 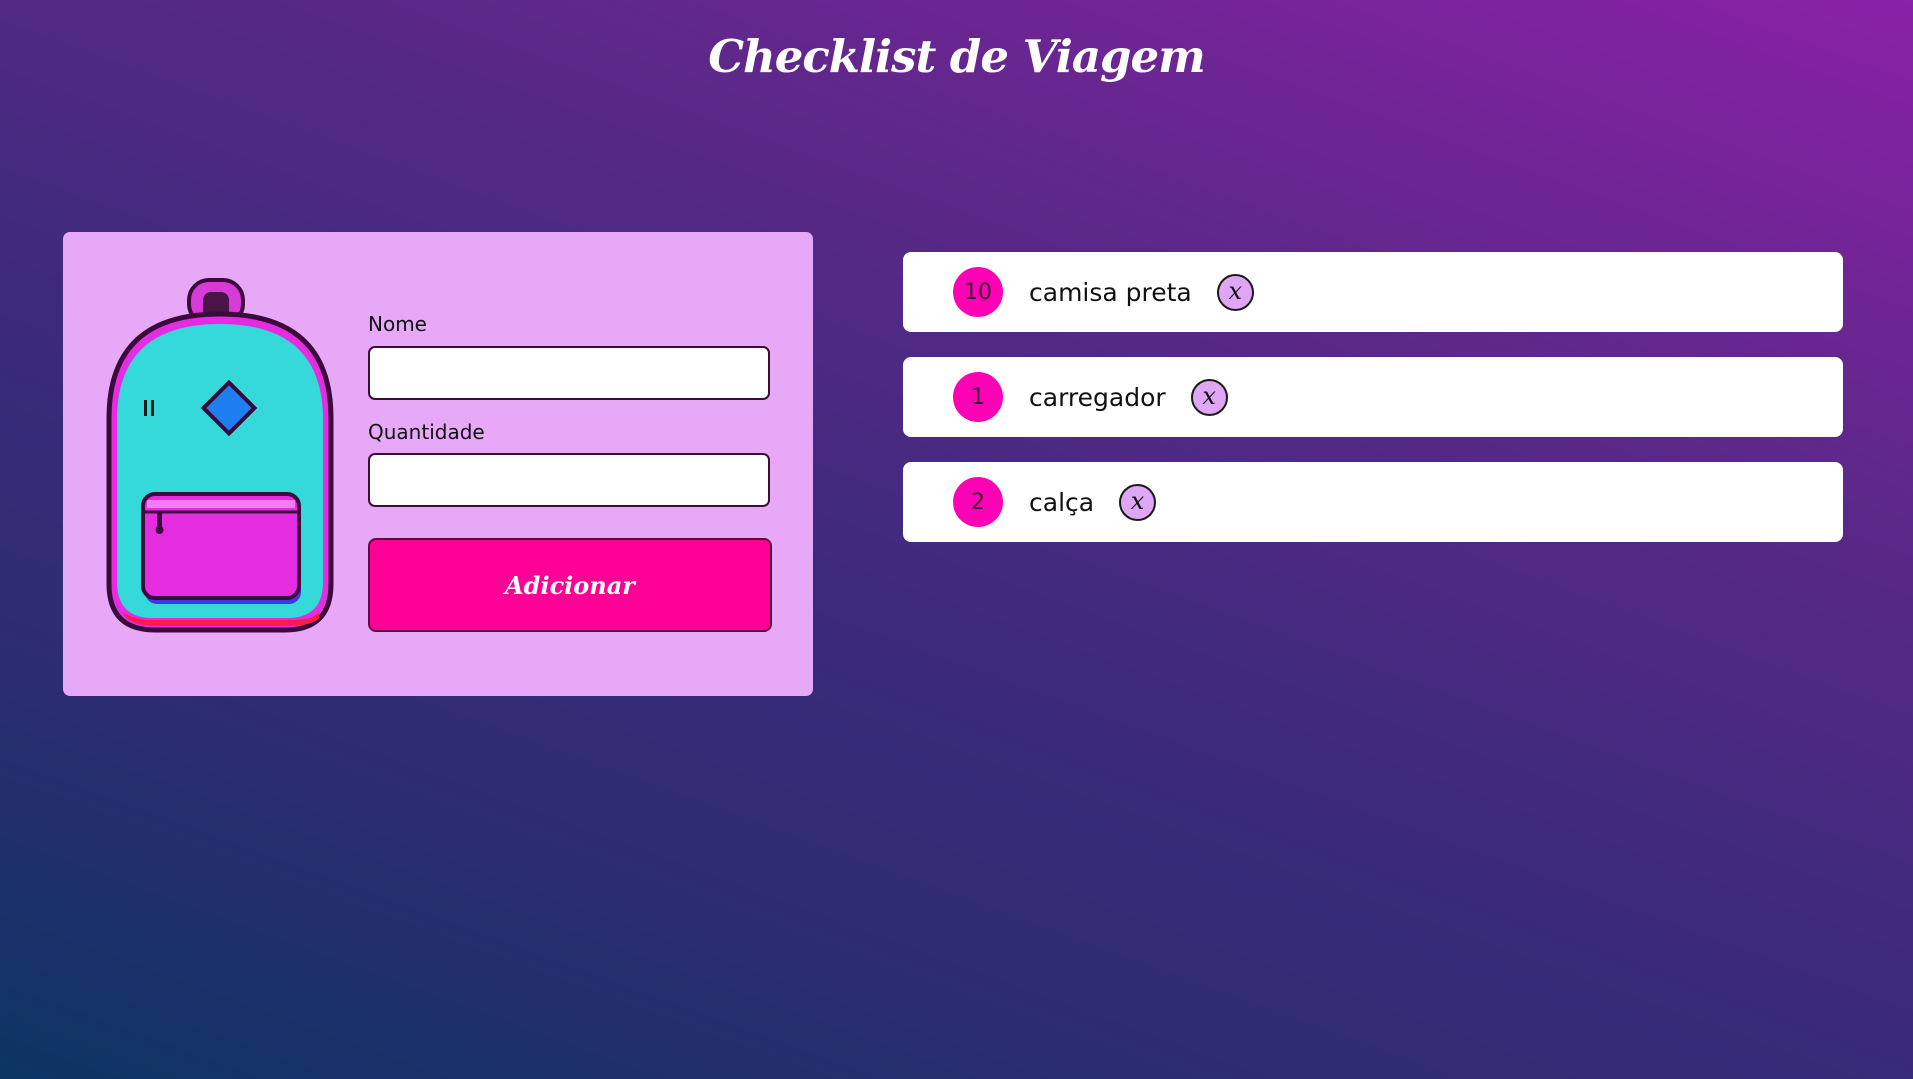 I want to click on list-item: 1 carregador x, so click(x=1373, y=397).